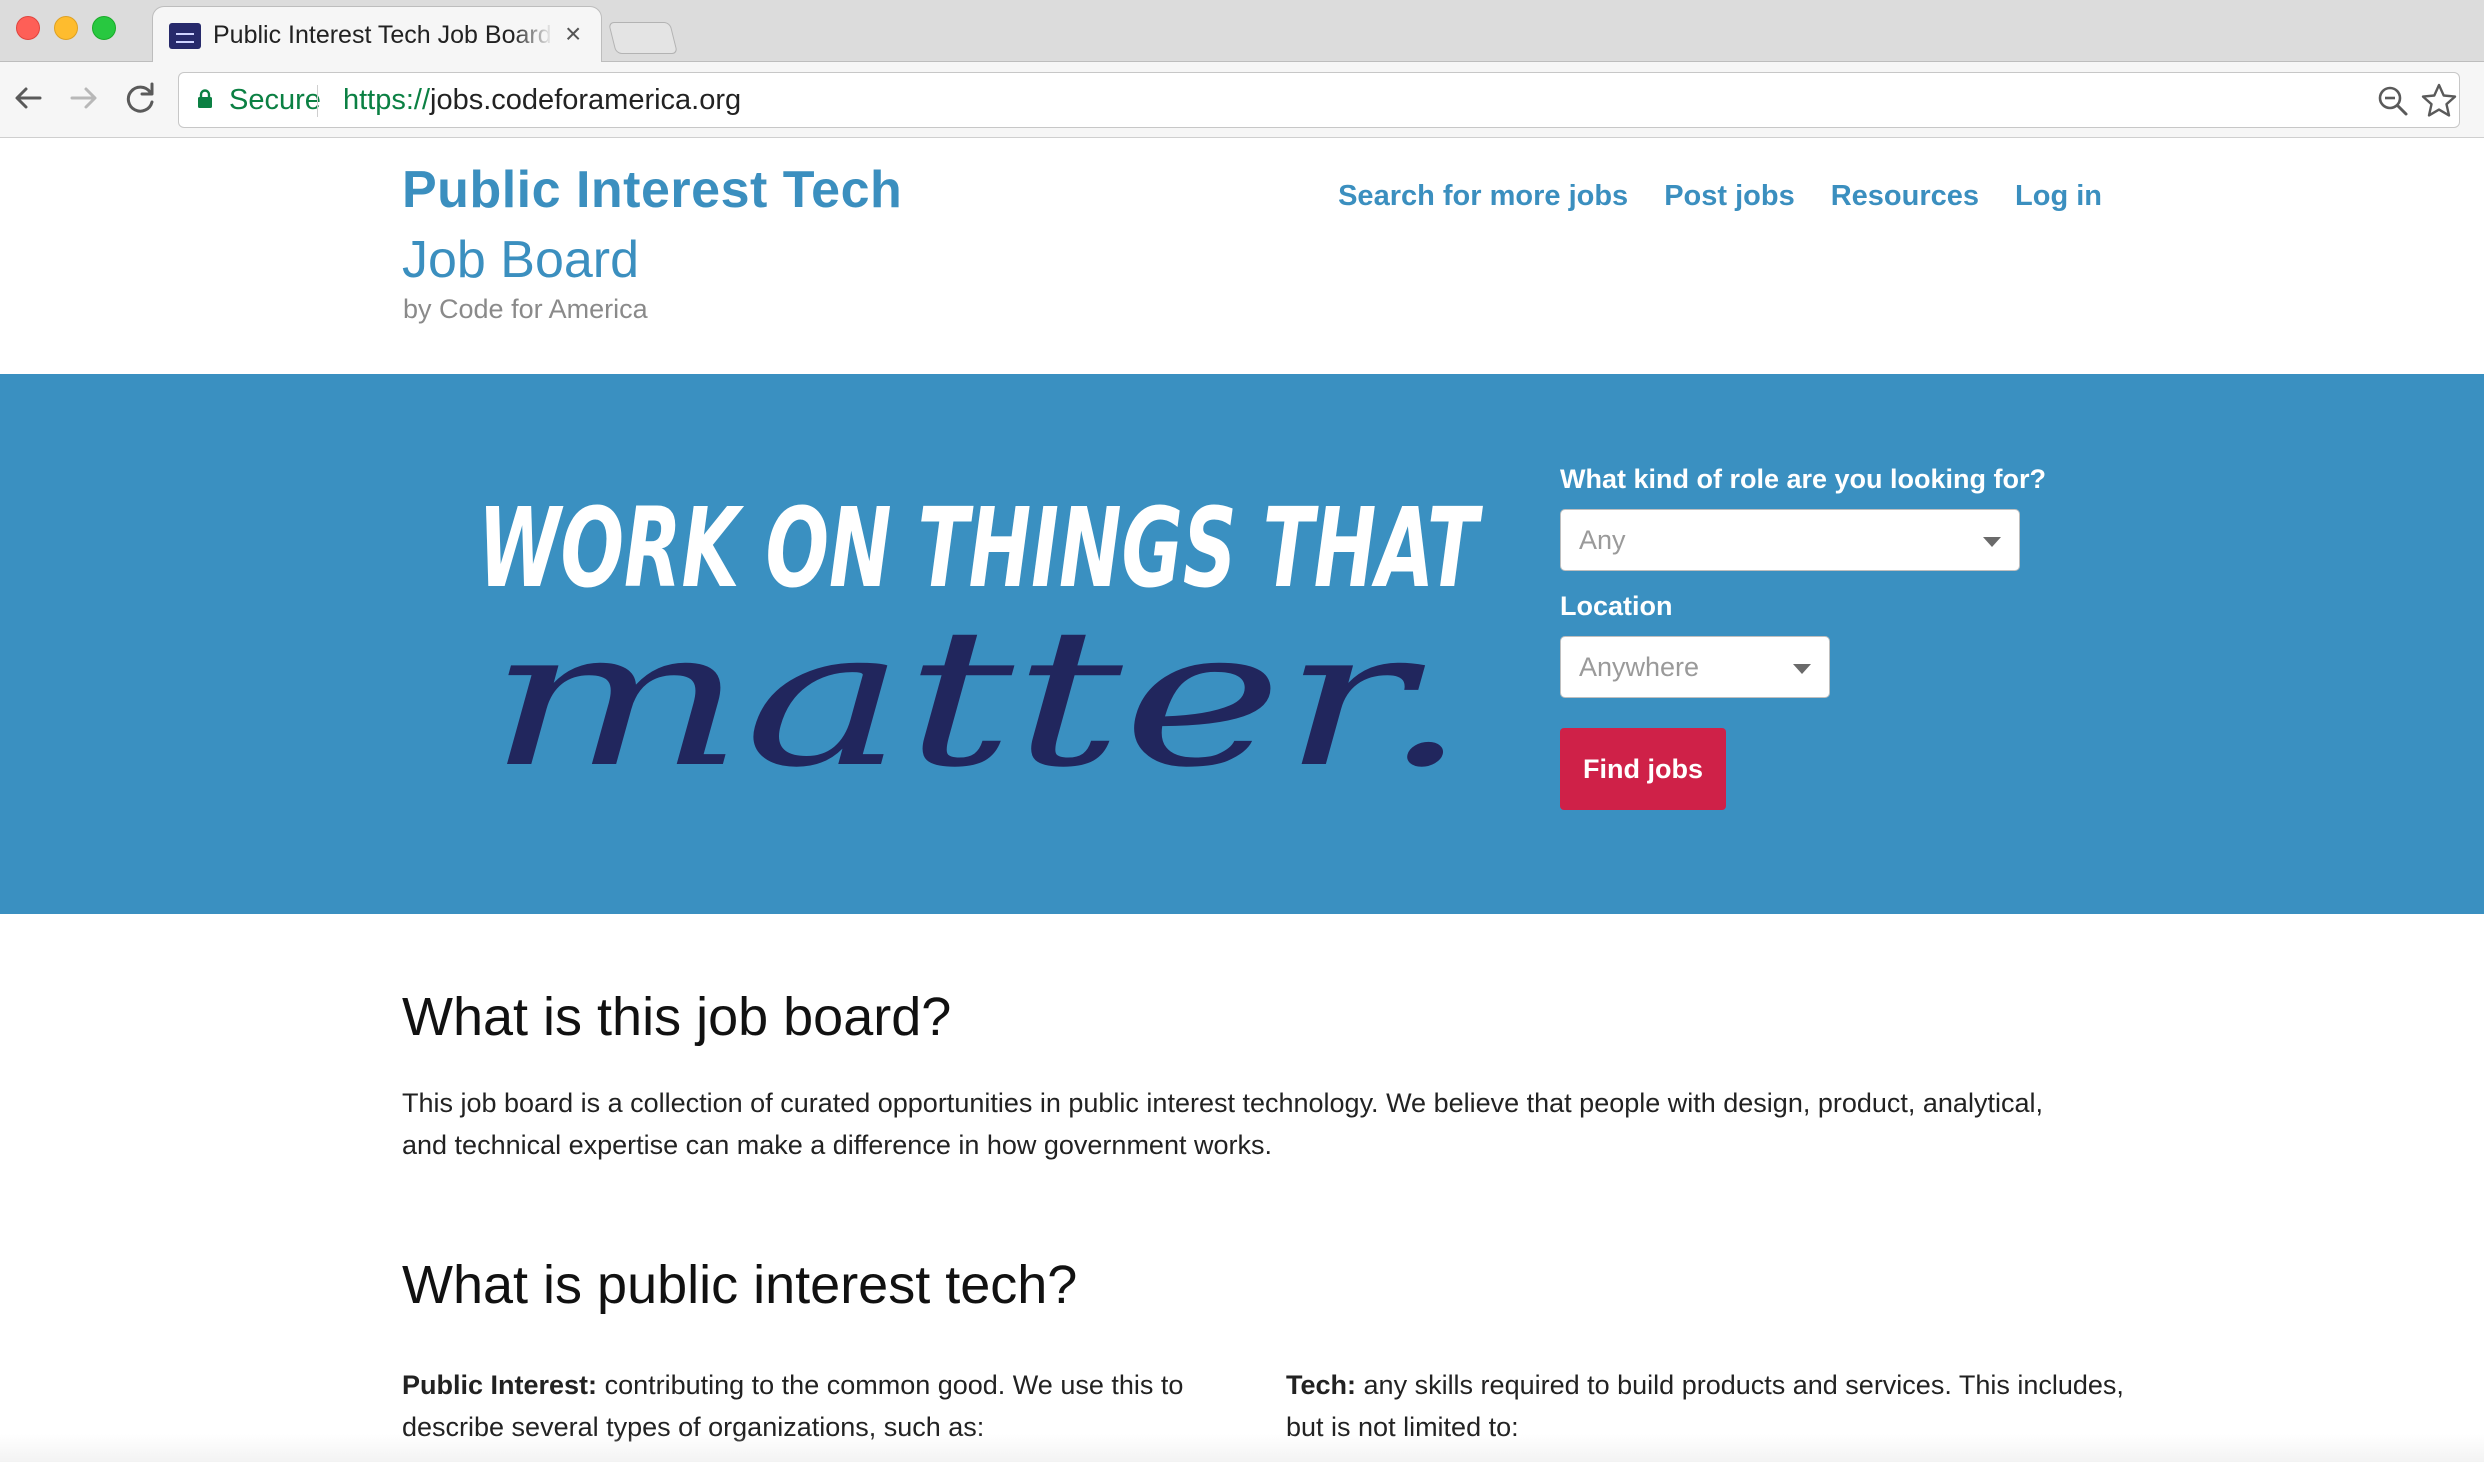 Image resolution: width=2484 pixels, height=1462 pixels. I want to click on find-jobs-button: Find jobs, so click(1643, 769).